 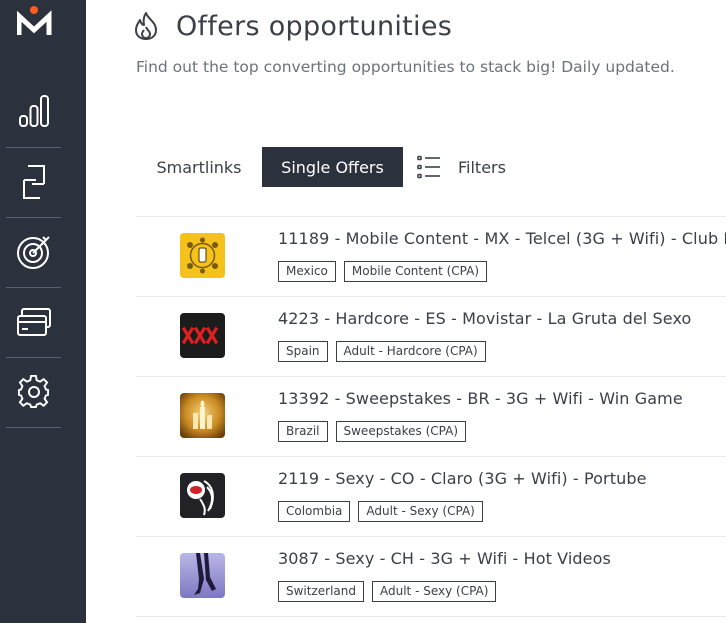 What do you see at coordinates (33, 427) in the screenshot?
I see `sidebar-divider` at bounding box center [33, 427].